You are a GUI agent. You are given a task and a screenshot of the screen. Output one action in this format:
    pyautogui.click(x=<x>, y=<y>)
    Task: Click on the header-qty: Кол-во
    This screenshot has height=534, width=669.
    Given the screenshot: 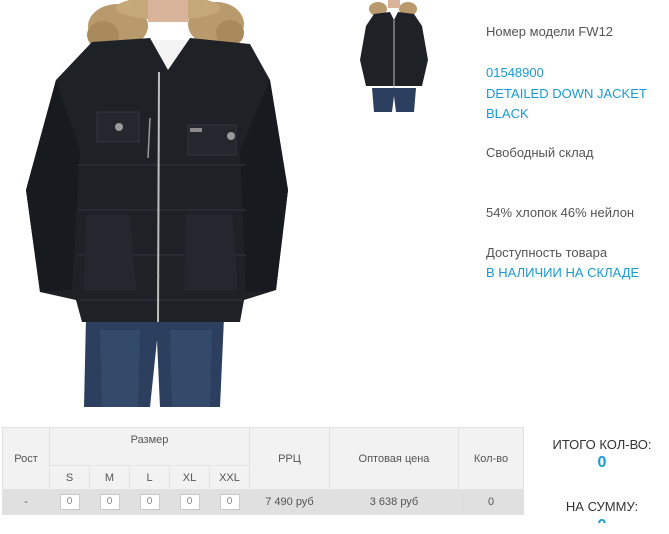 What is the action you would take?
    pyautogui.click(x=491, y=458)
    